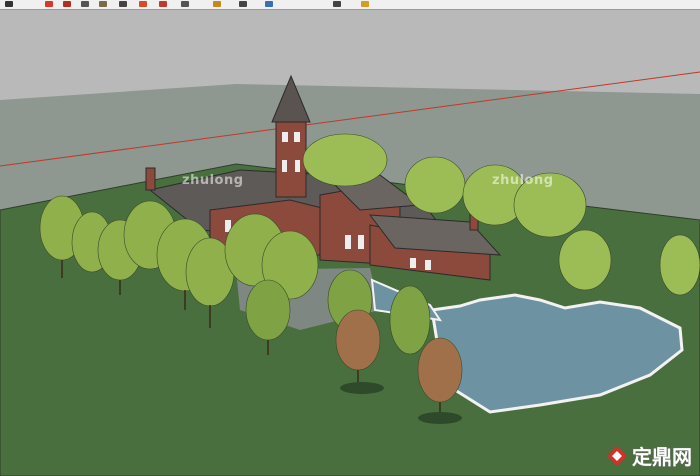  I want to click on paint-bucket-icon, so click(217, 4).